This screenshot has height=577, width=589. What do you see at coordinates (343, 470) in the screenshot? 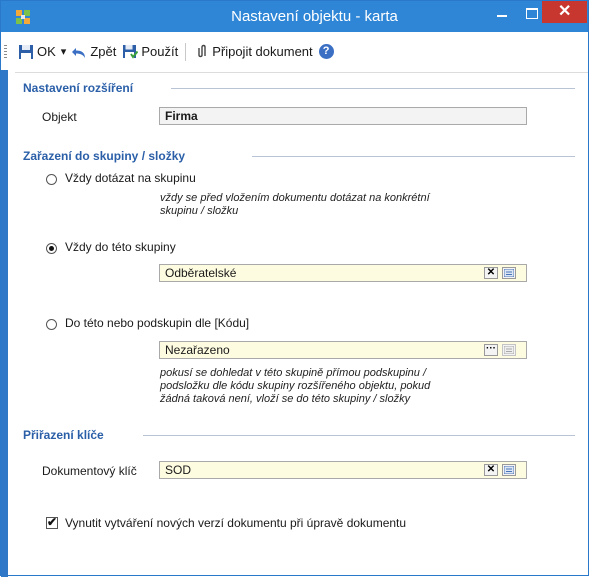
I see `document-key-field: SOD ✕` at bounding box center [343, 470].